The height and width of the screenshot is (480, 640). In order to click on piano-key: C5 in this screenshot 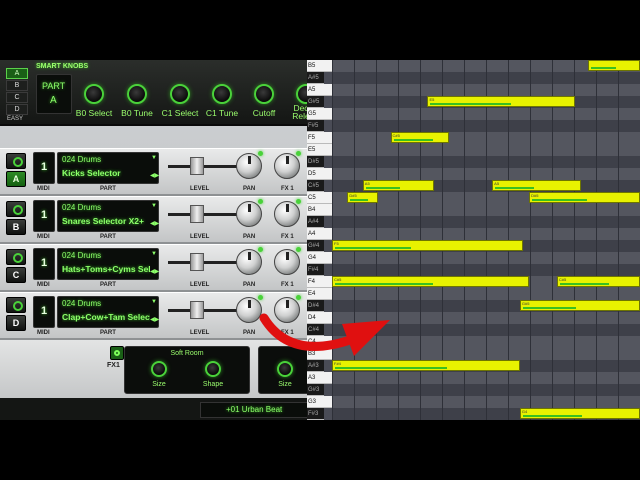, I will do `click(319, 198)`.